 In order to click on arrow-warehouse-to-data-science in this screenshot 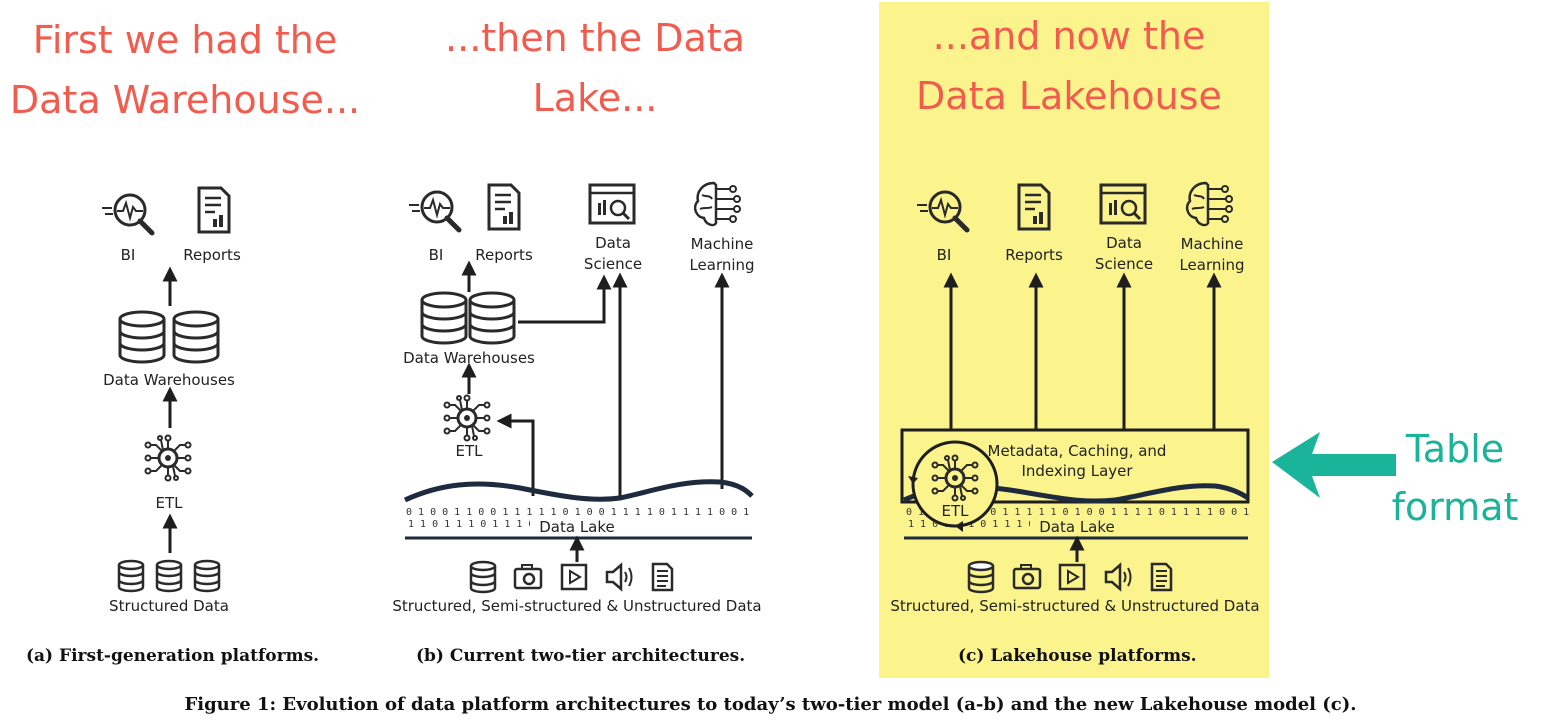, I will do `click(565, 299)`.